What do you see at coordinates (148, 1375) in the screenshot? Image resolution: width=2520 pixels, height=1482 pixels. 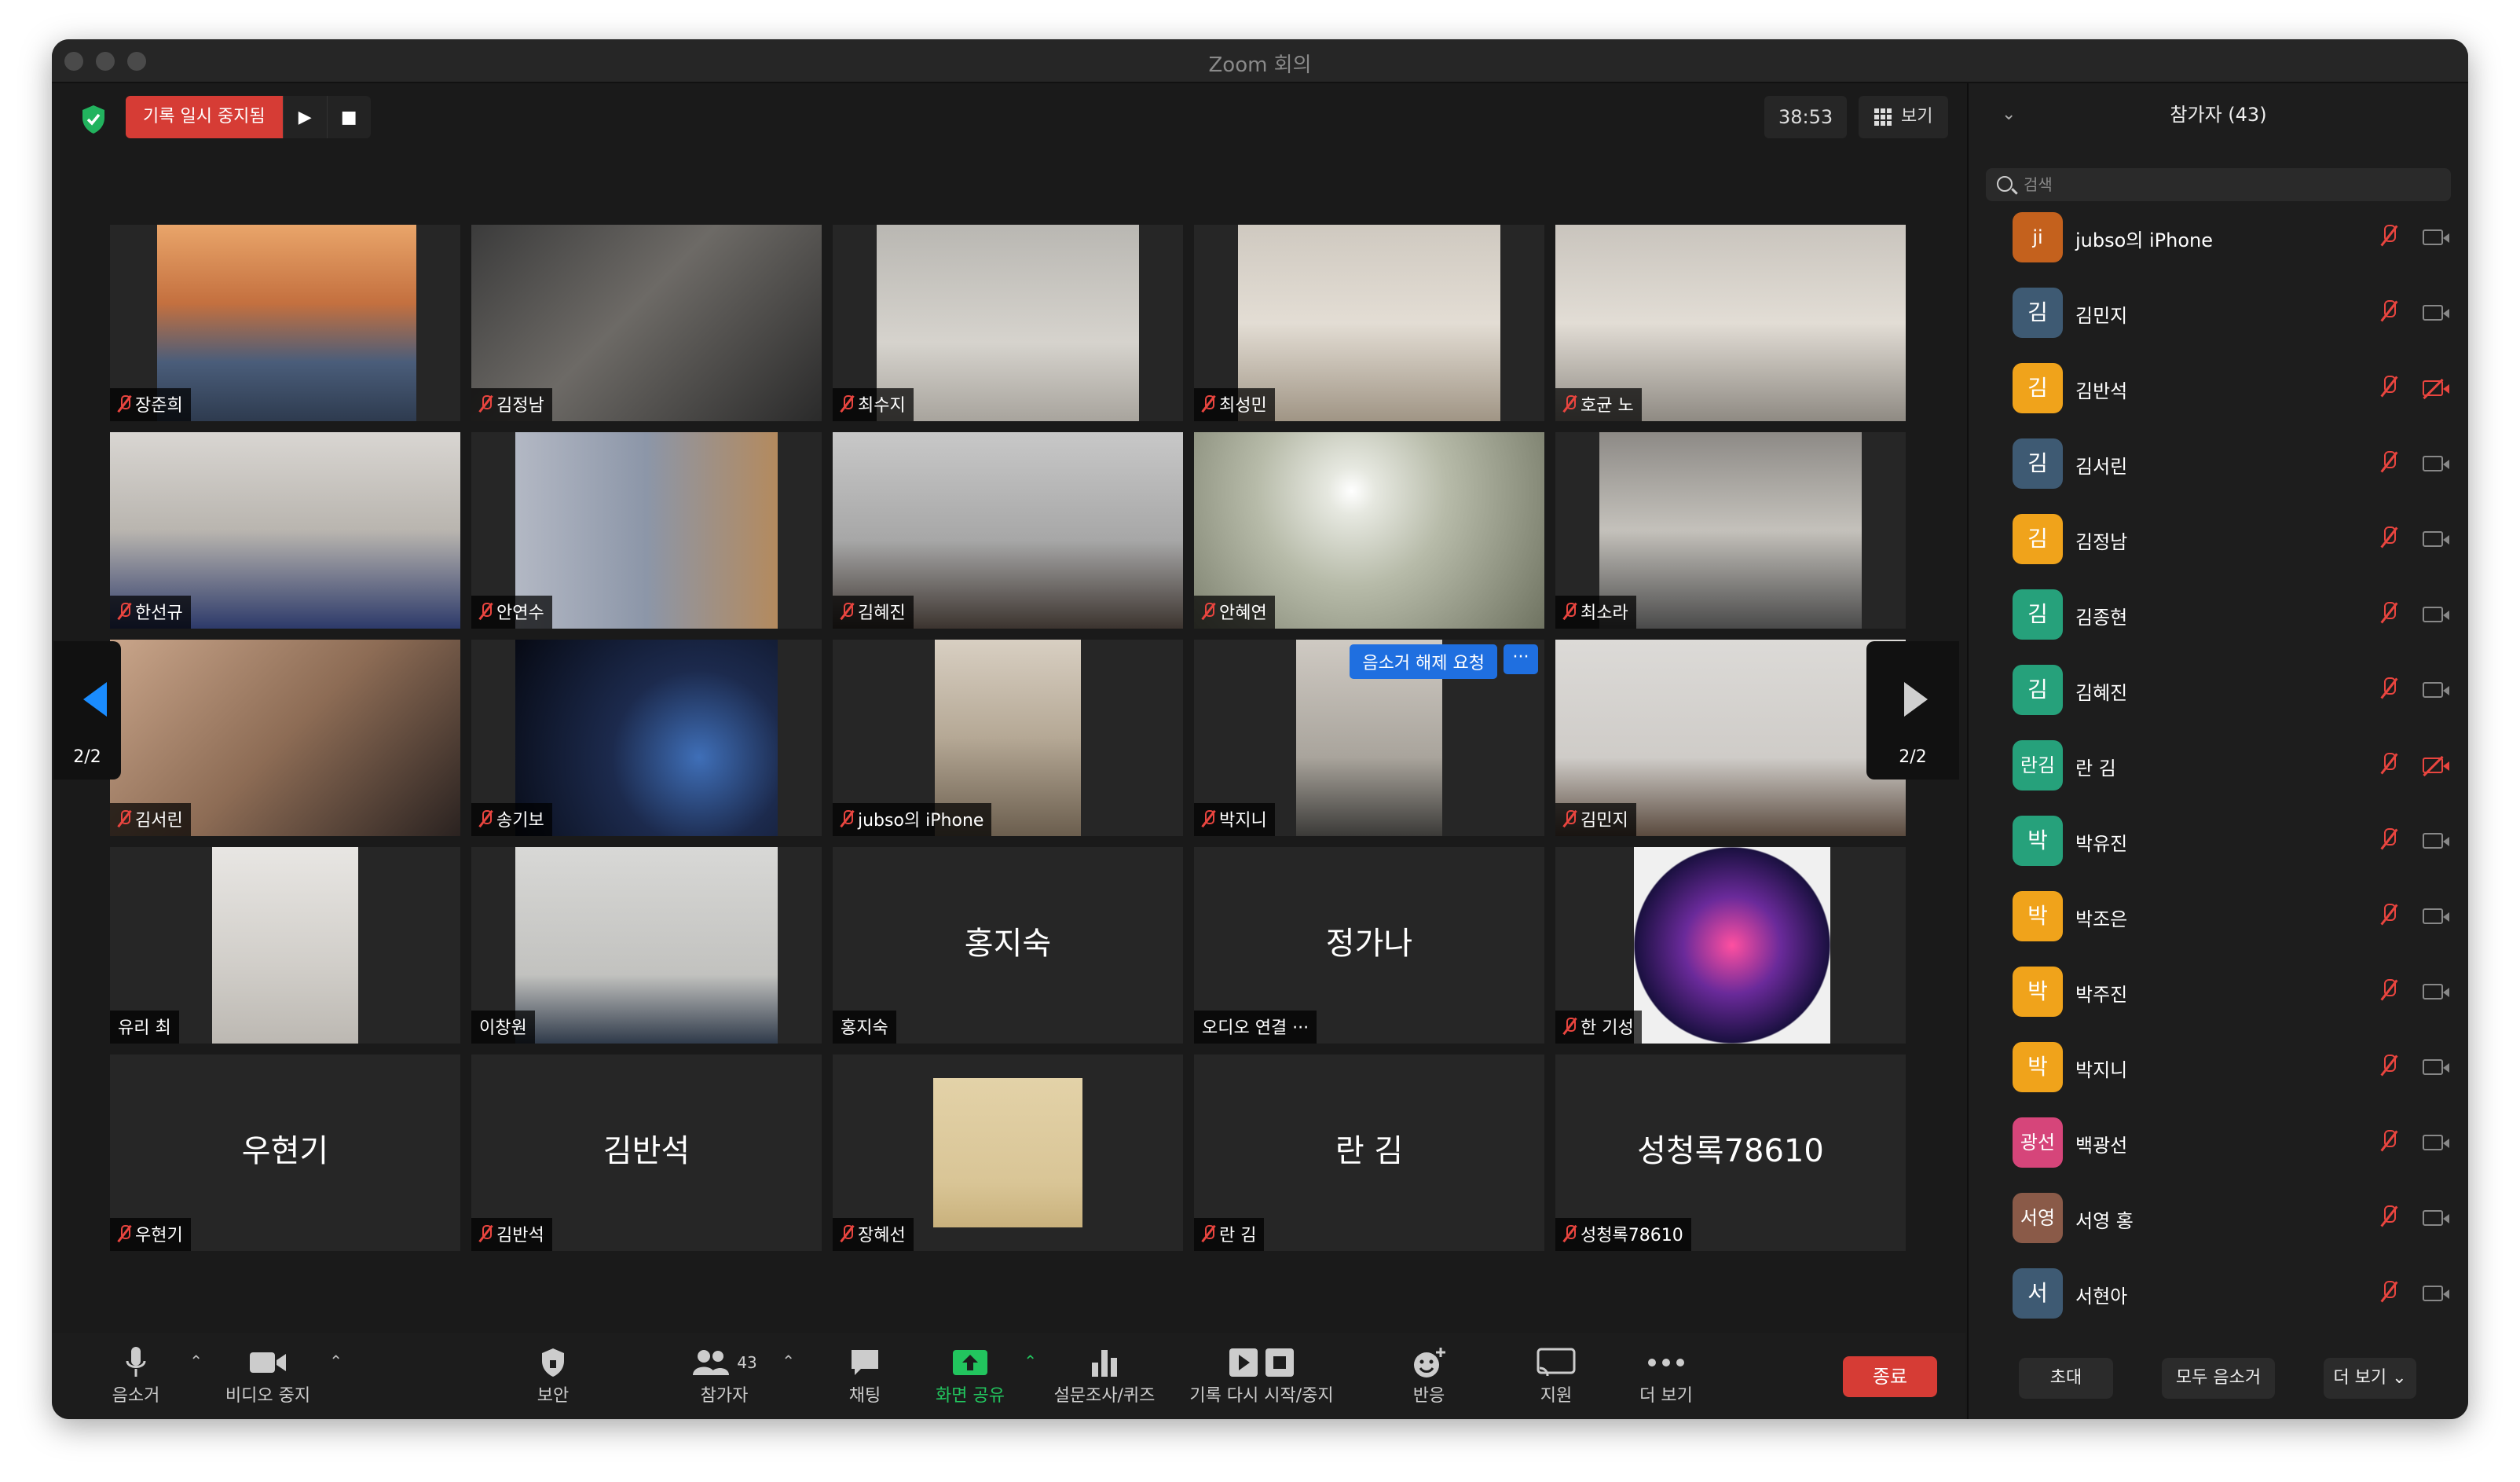 I see `mute-button: ⌃ 음소거` at bounding box center [148, 1375].